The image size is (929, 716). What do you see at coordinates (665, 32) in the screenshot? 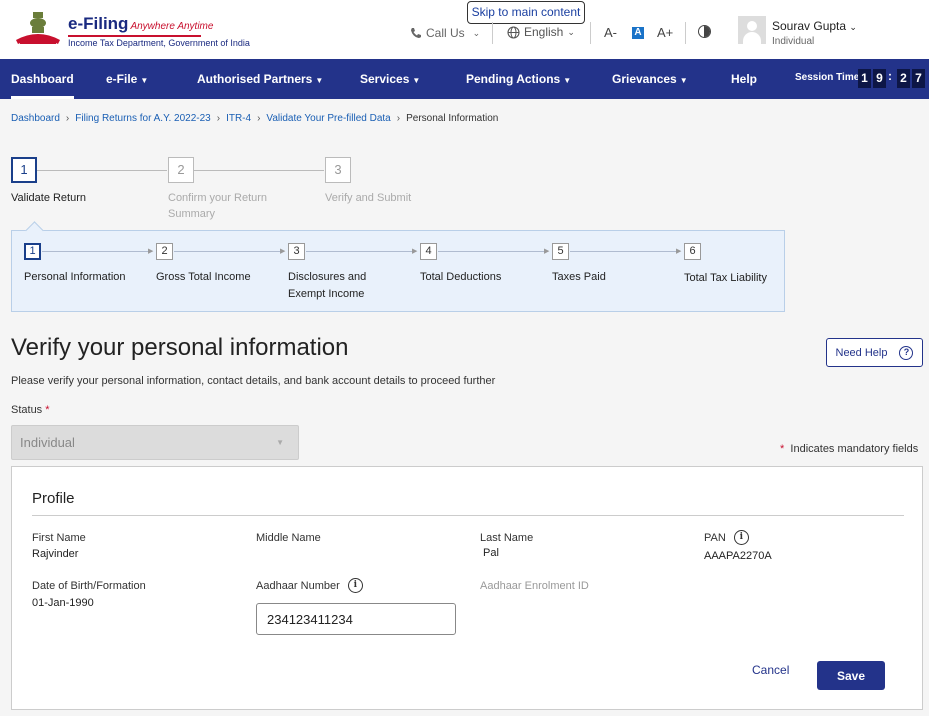
I see `font-increase-button: A+` at bounding box center [665, 32].